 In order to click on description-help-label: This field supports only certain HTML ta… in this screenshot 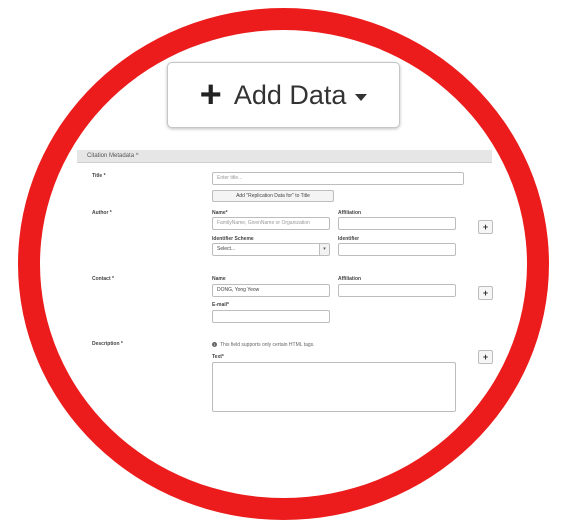, I will do `click(267, 345)`.